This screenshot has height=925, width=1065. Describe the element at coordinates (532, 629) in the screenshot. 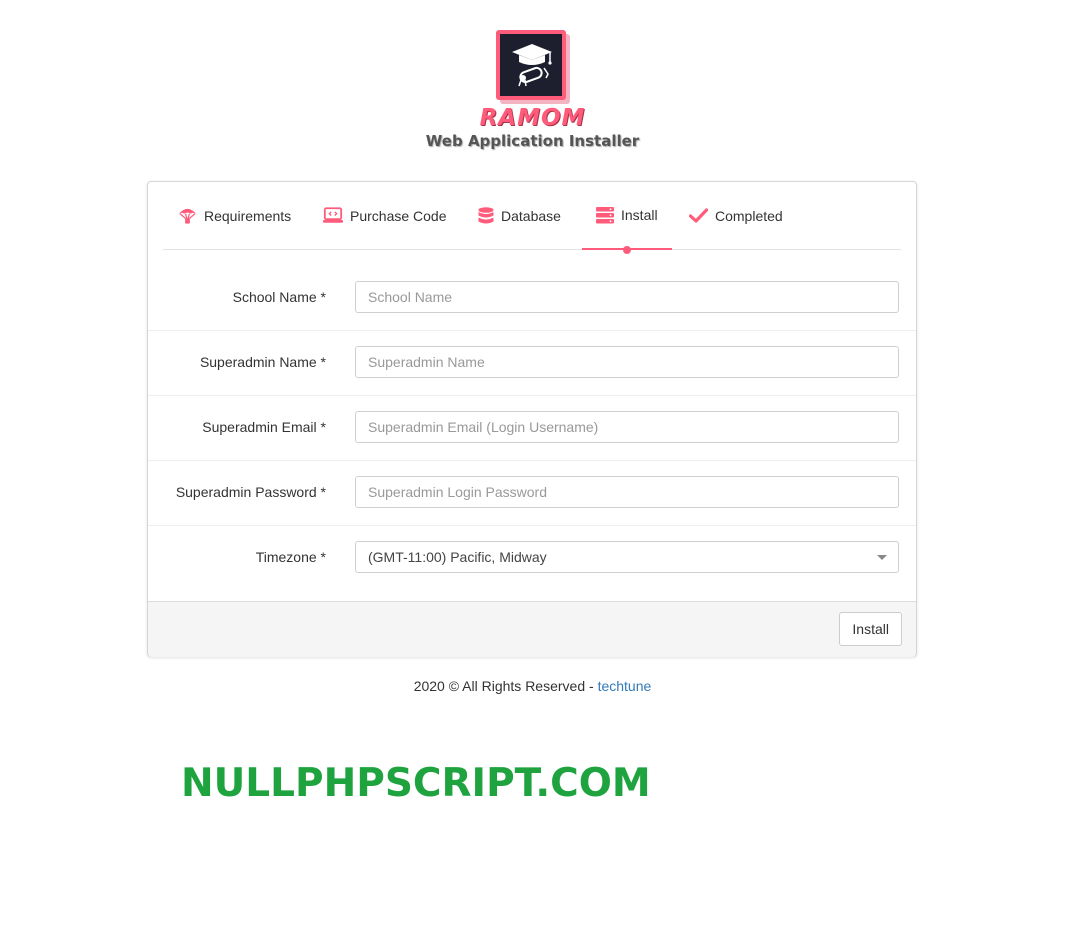

I see `panel-footer: Install` at that location.